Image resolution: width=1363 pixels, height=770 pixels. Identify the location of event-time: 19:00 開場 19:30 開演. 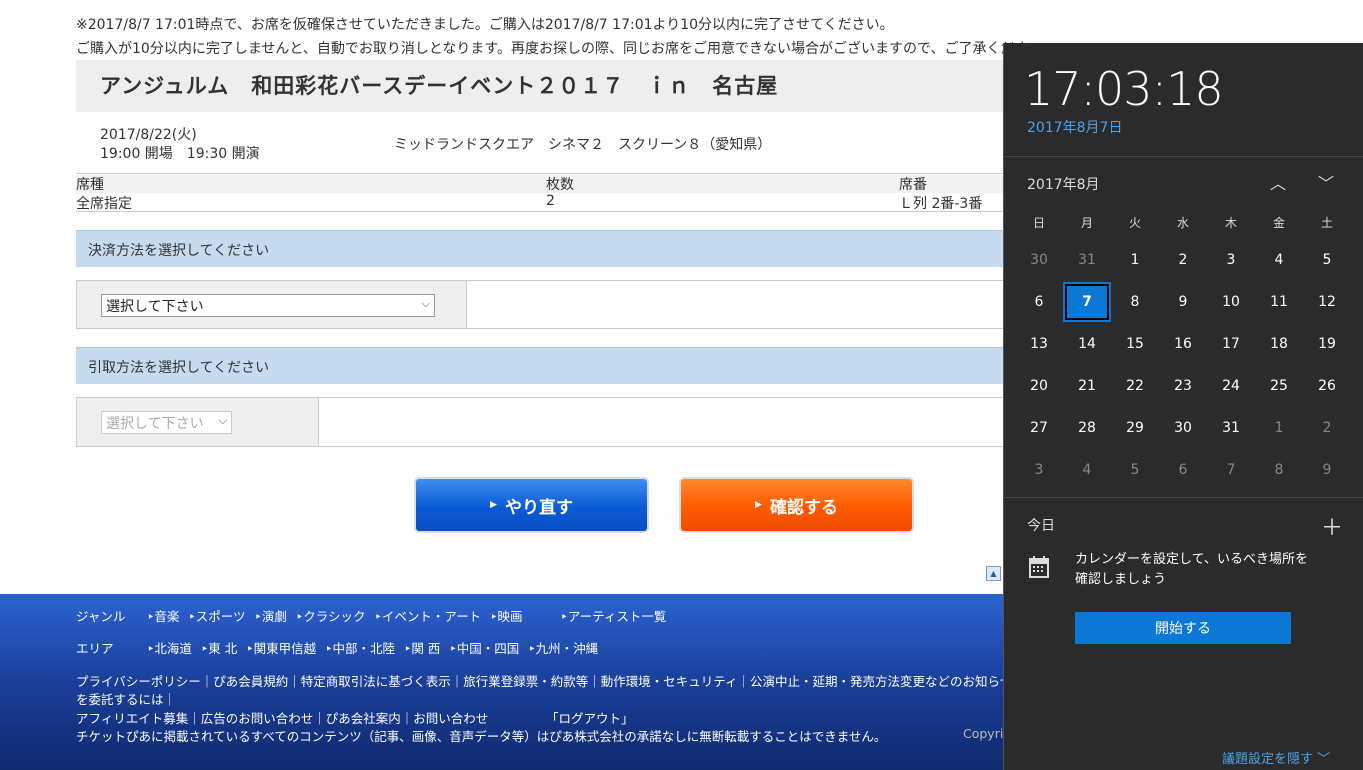
(180, 154).